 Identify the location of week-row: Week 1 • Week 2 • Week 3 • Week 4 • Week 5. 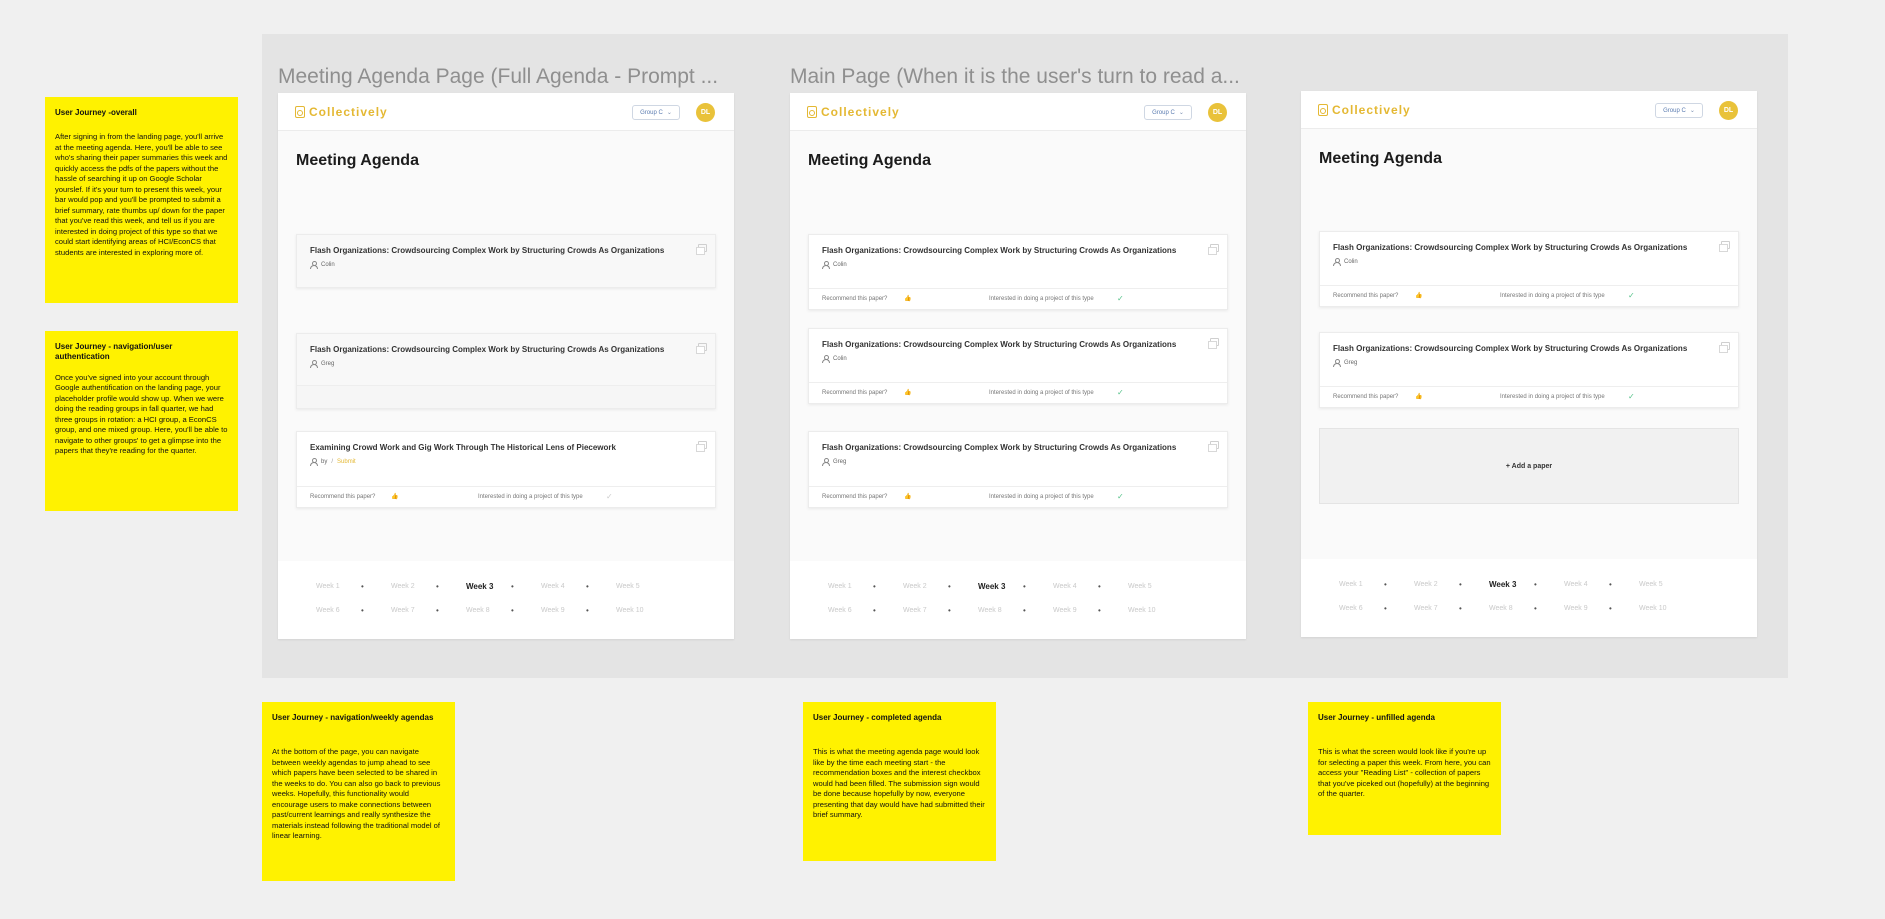
(1000, 586).